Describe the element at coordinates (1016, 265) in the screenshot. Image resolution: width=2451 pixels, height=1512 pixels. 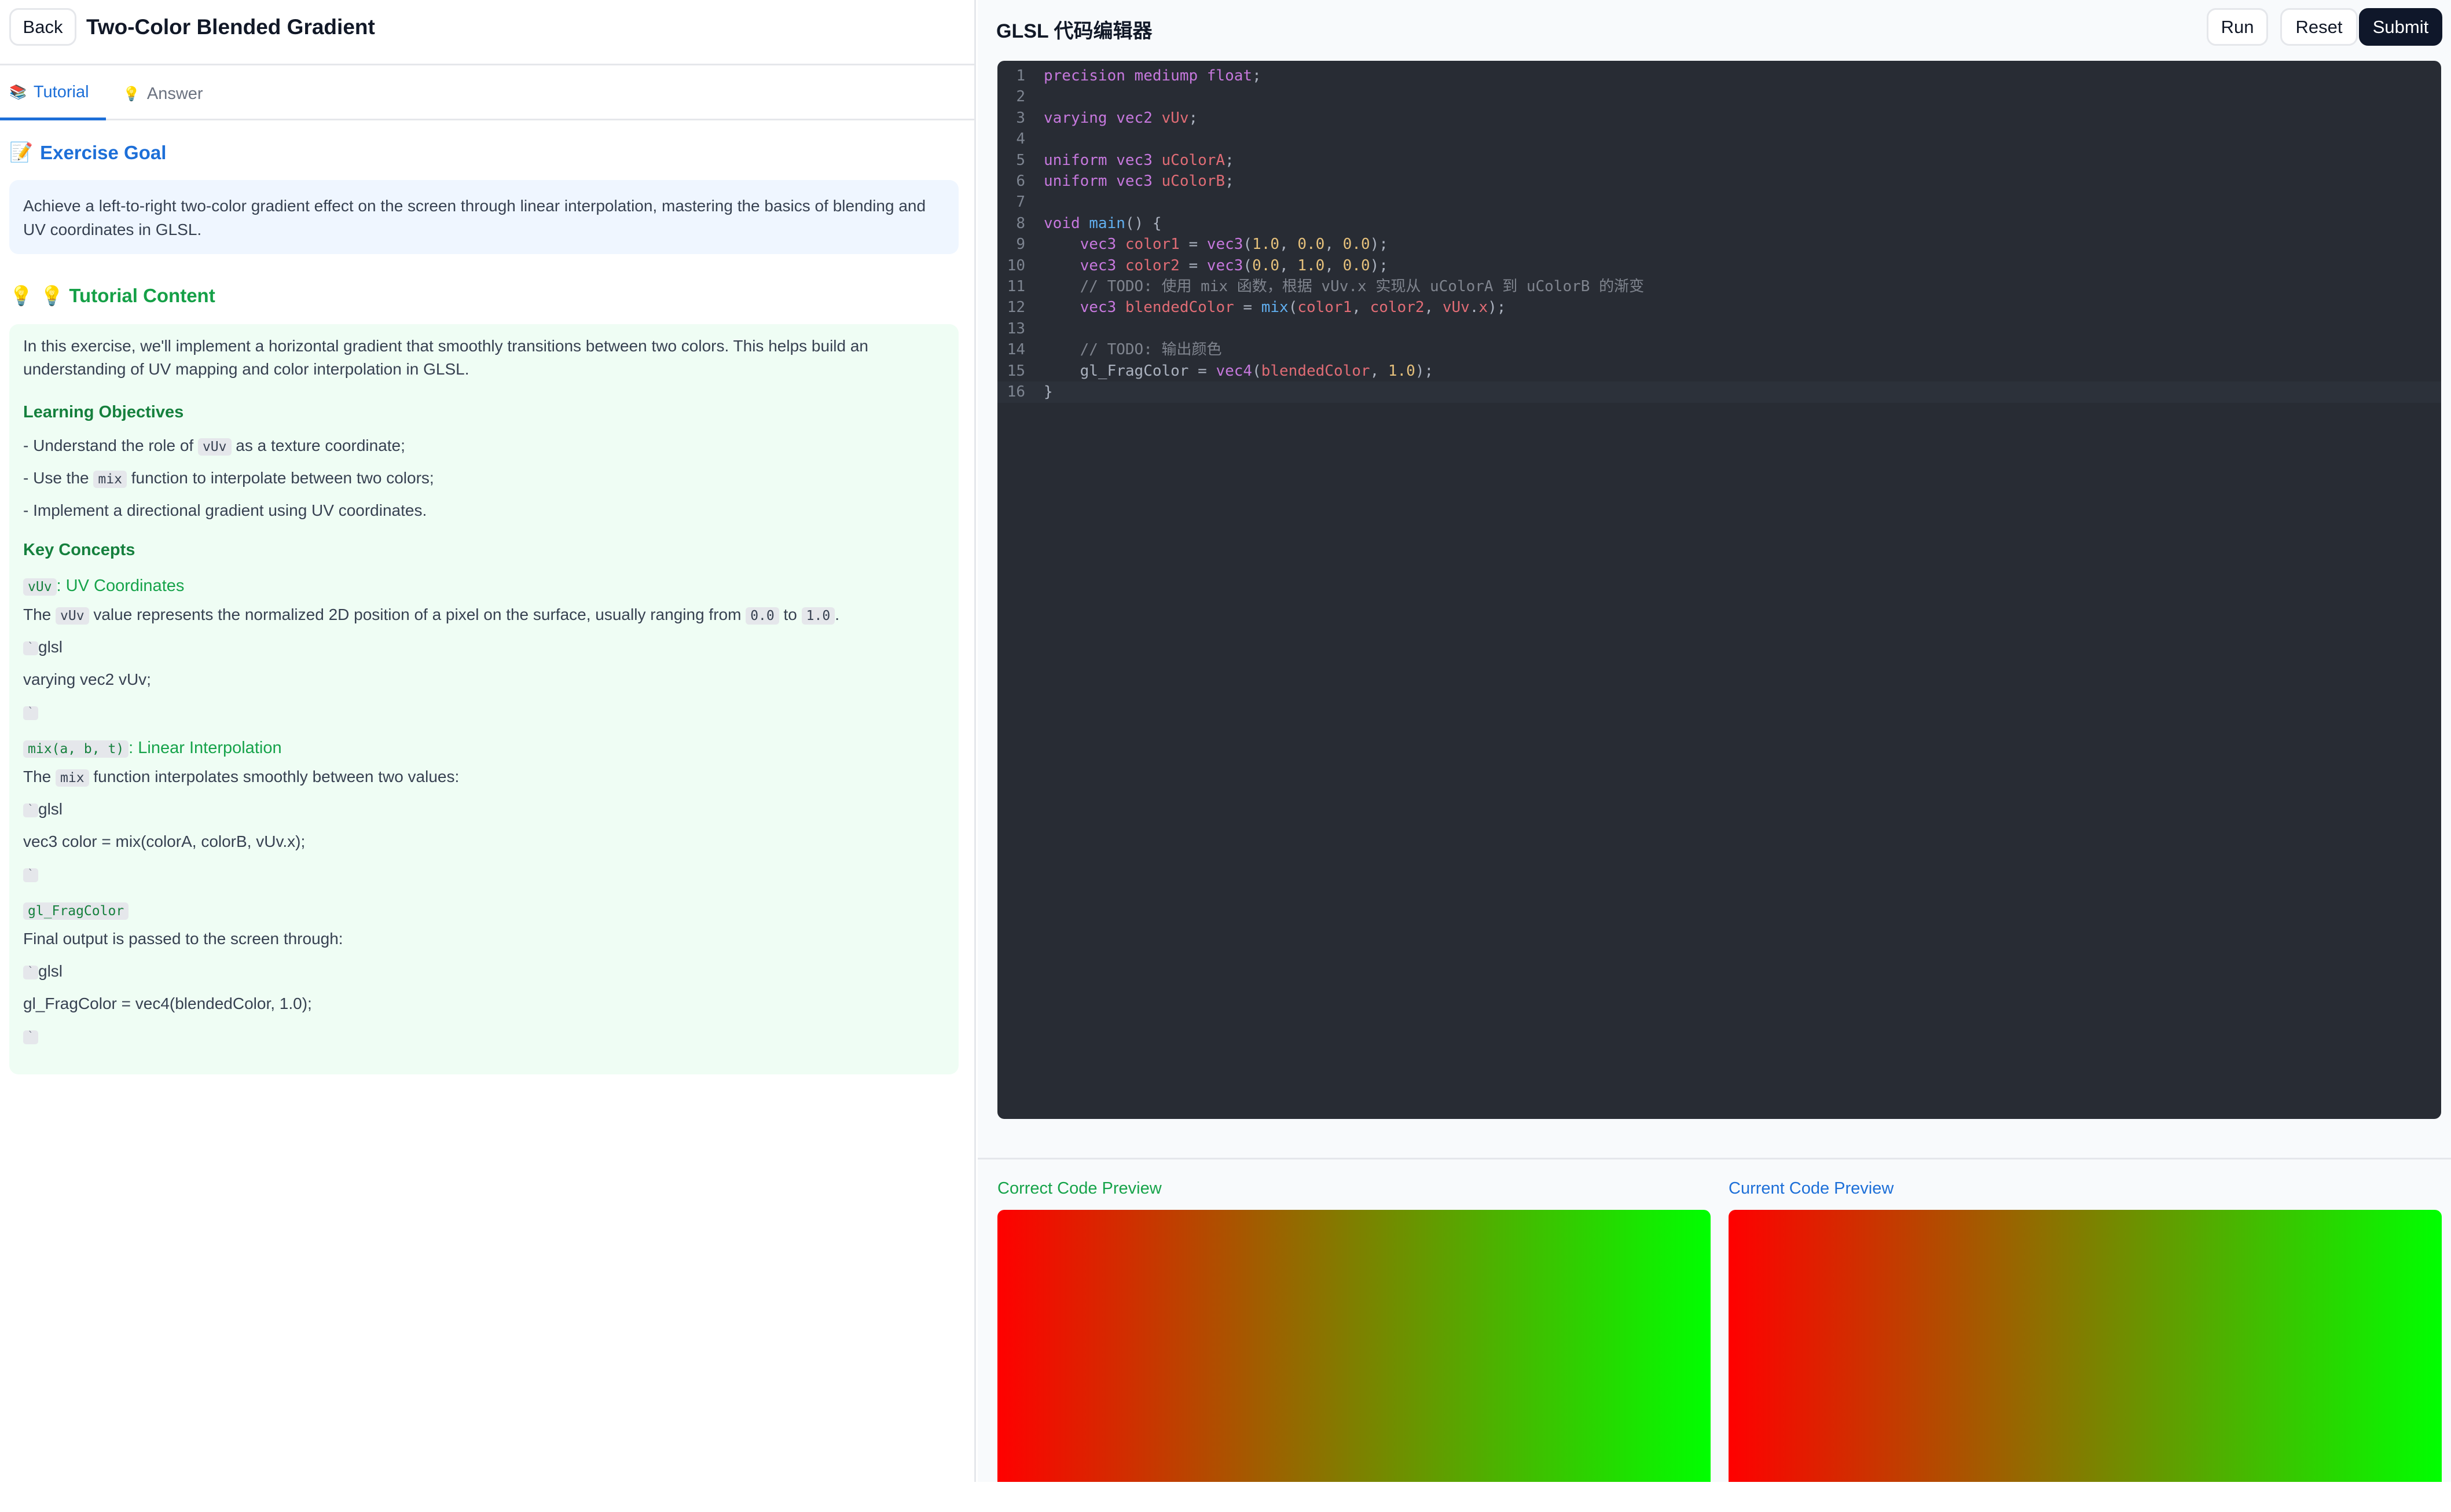
I see `line-number: 10` at that location.